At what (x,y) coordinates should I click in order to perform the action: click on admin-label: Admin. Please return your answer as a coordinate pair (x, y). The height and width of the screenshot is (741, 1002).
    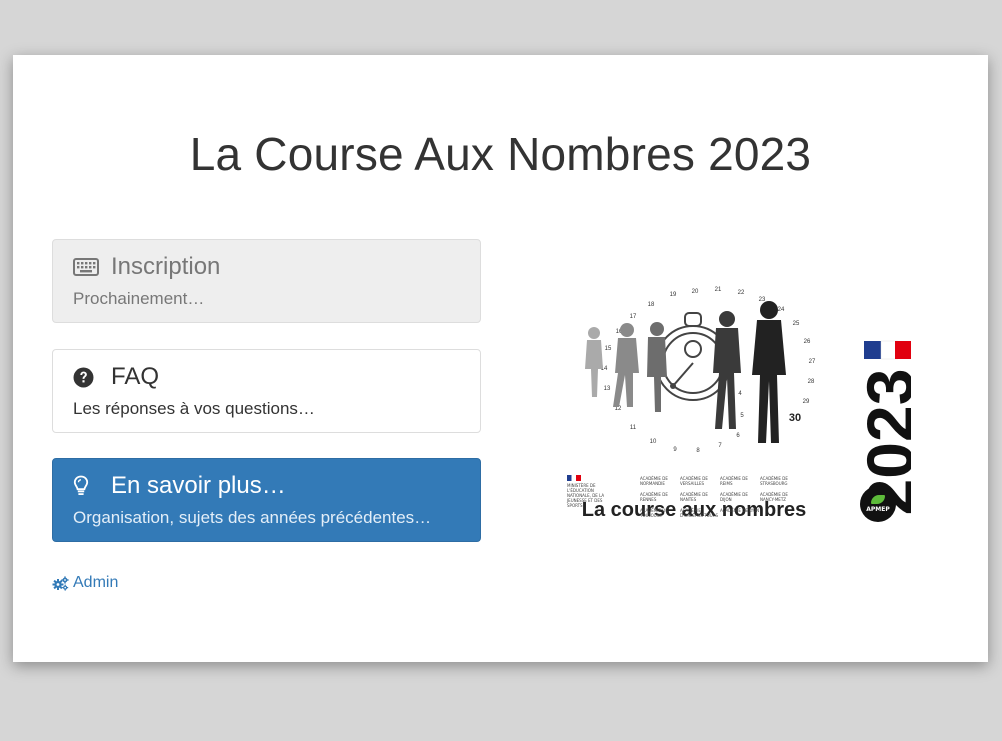
    Looking at the image, I should click on (96, 582).